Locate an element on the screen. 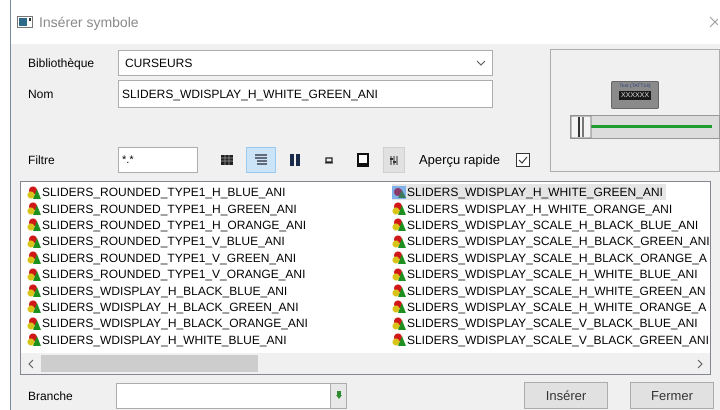 Image resolution: width=720 pixels, height=410 pixels. branch-picker-button is located at coordinates (338, 396).